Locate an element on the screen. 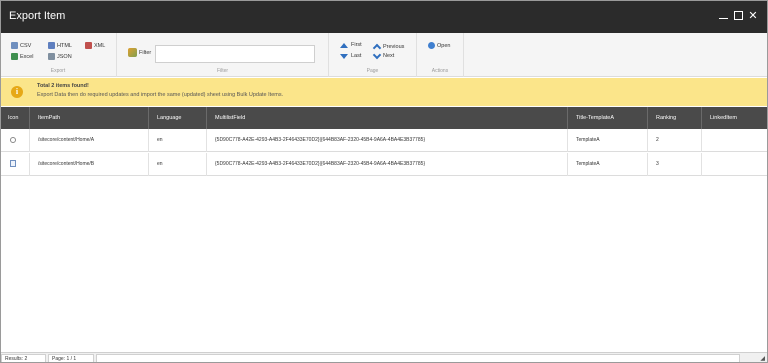 This screenshot has height=363, width=768. column-header-language: Language is located at coordinates (178, 118).